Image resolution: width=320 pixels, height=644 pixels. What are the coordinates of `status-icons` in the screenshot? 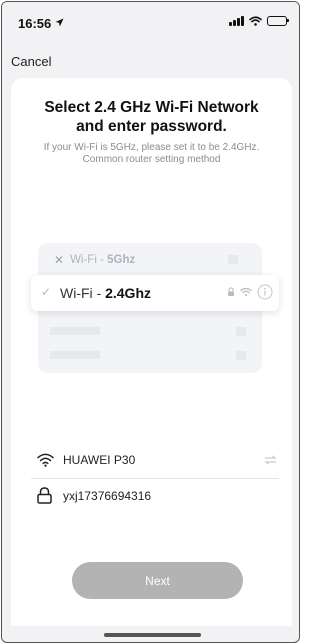 It's located at (259, 20).